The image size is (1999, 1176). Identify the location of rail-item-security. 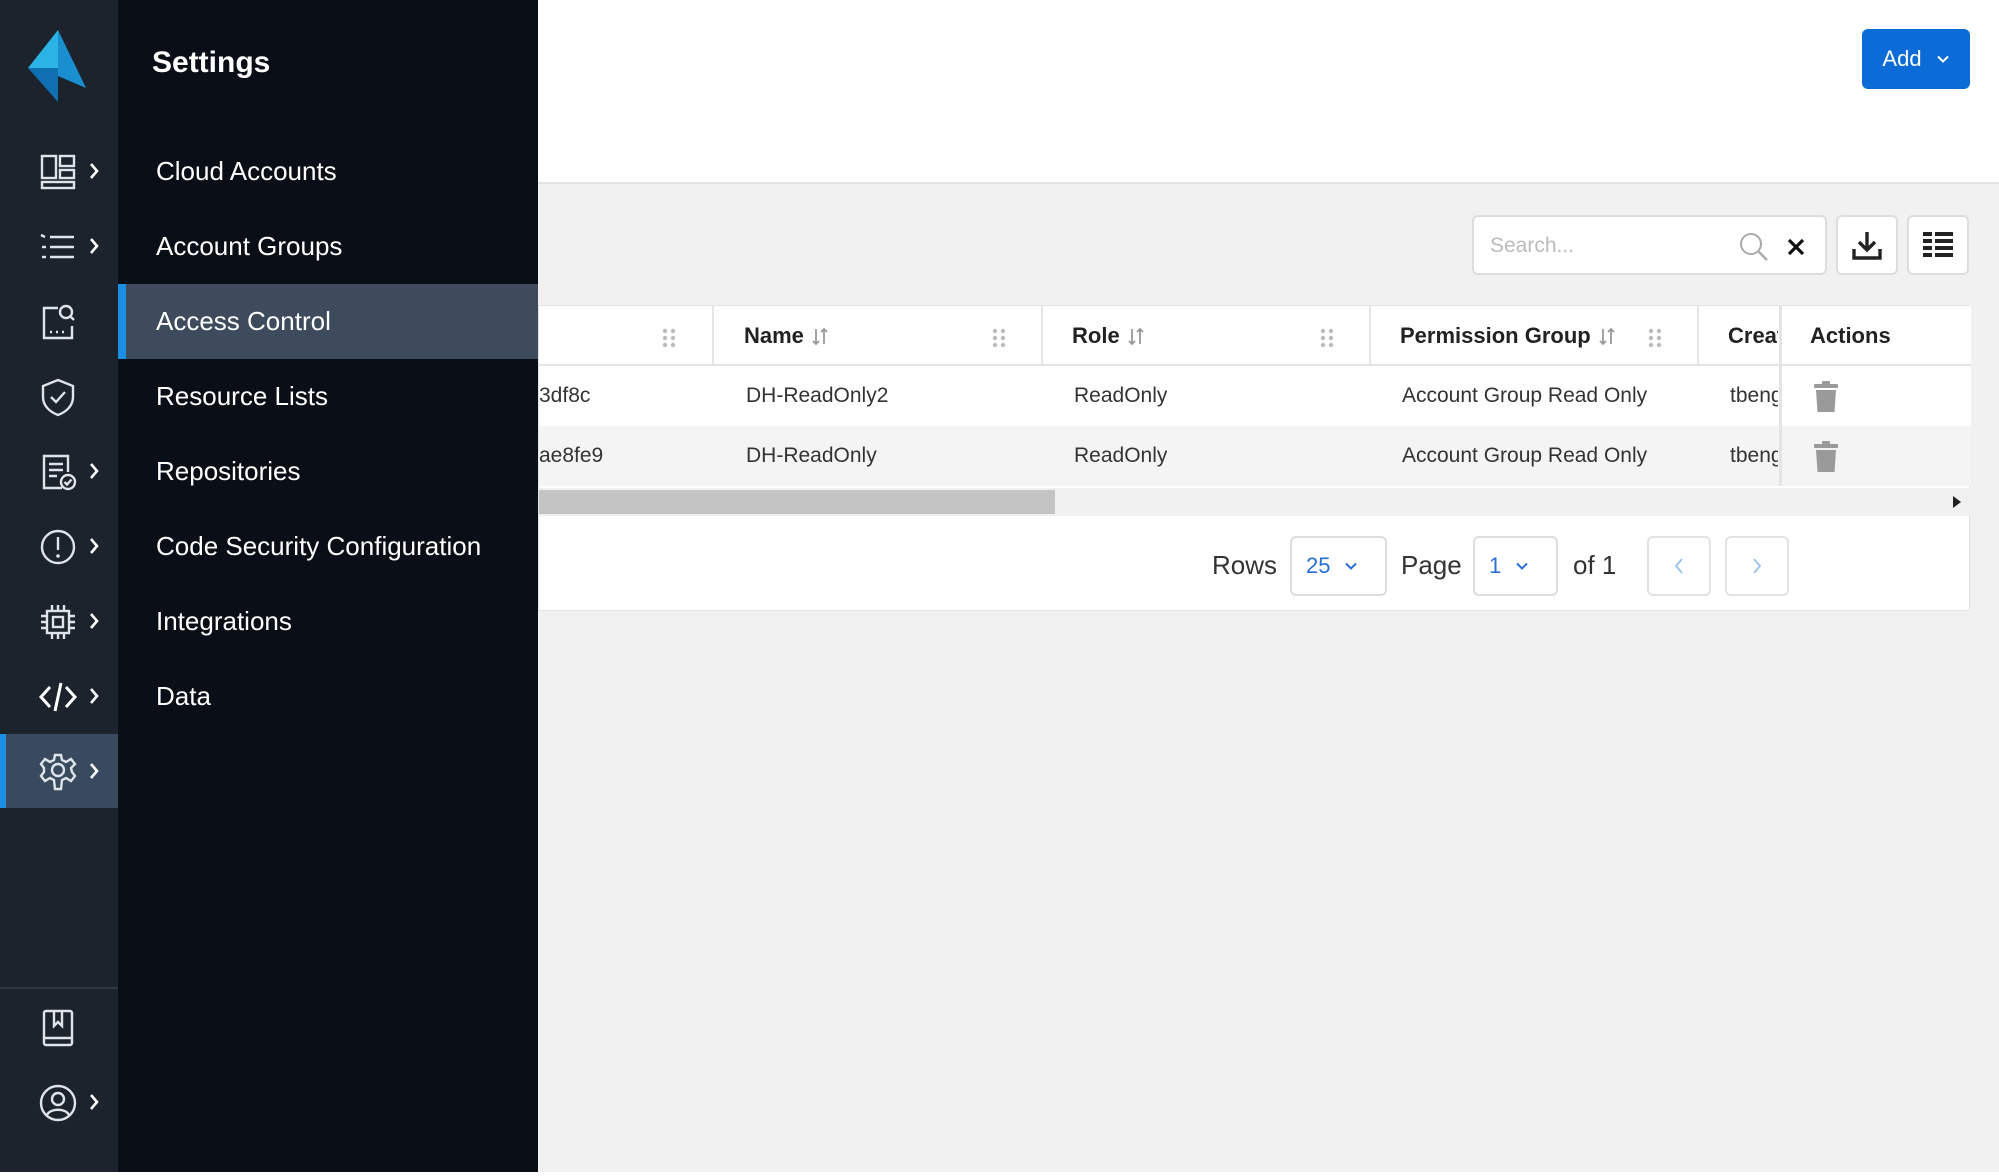
(59, 396).